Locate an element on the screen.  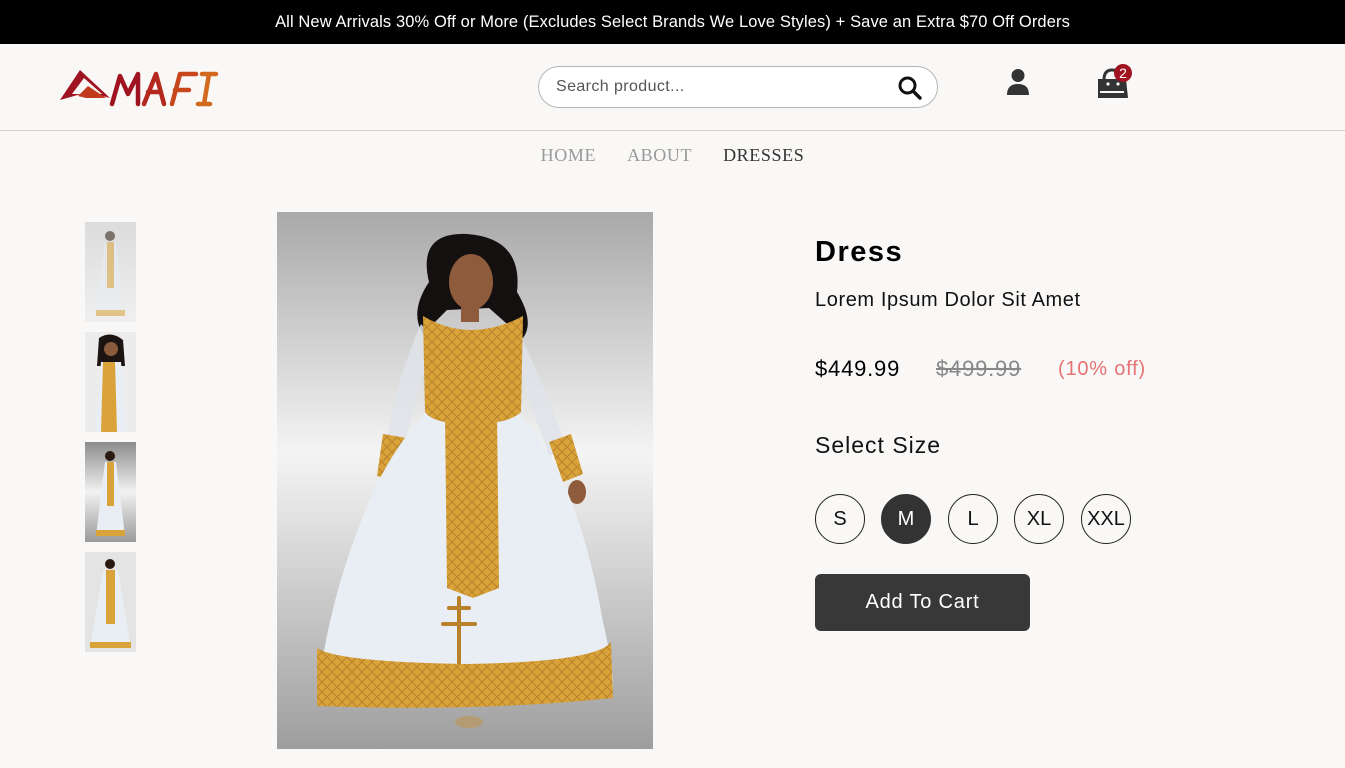
nav-item-home: HOME is located at coordinates (568, 157).